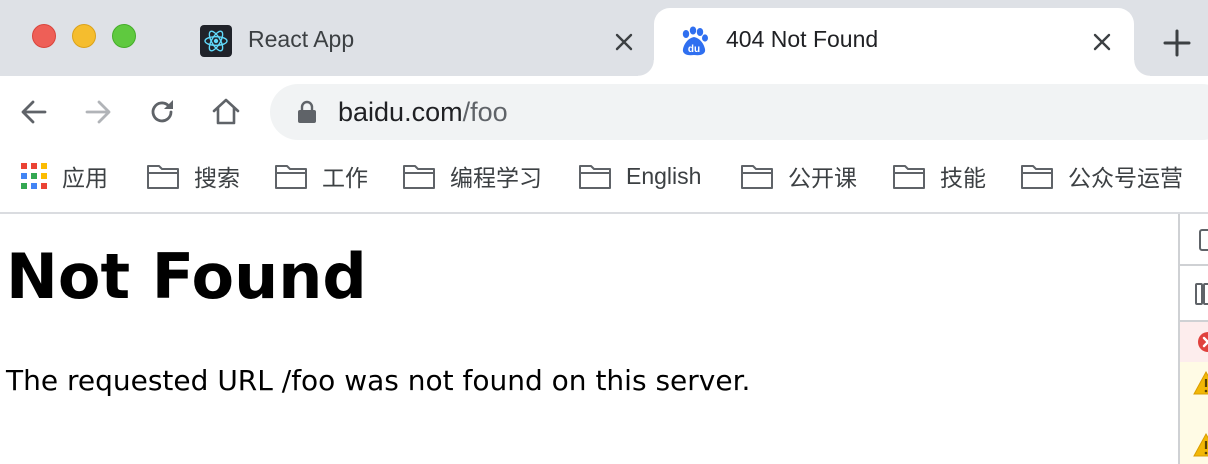 The width and height of the screenshot is (1208, 464). Describe the element at coordinates (400, 112) in the screenshot. I see `url-host: baidu.com` at that location.